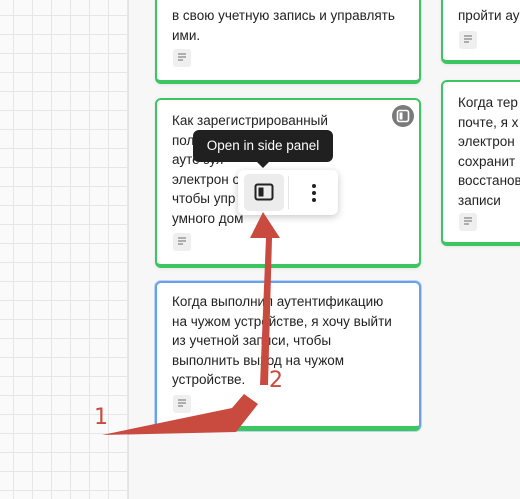  I want to click on open-in-side-panel-button, so click(264, 192).